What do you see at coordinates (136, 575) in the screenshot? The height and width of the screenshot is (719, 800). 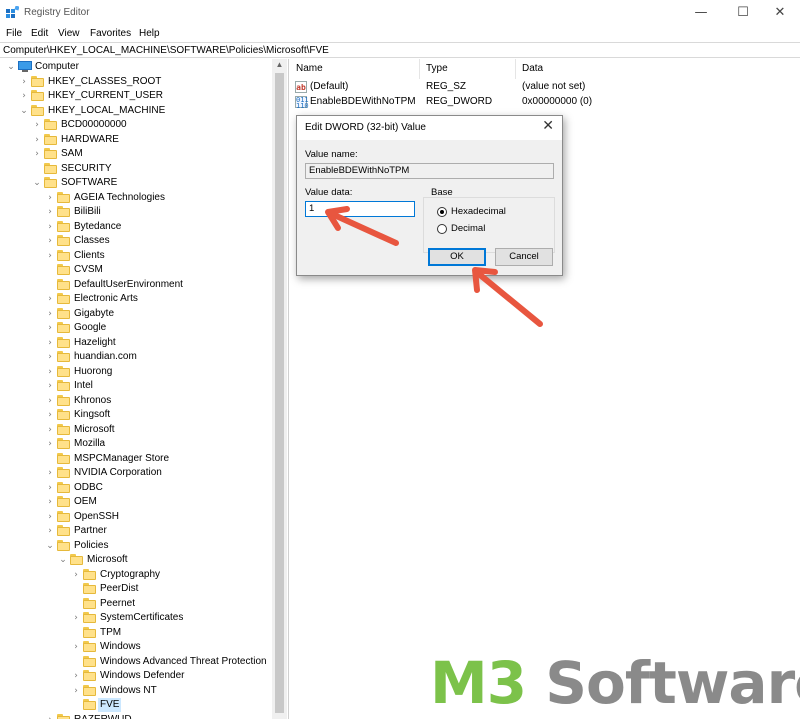 I see `tree-node: › Cryptography` at bounding box center [136, 575].